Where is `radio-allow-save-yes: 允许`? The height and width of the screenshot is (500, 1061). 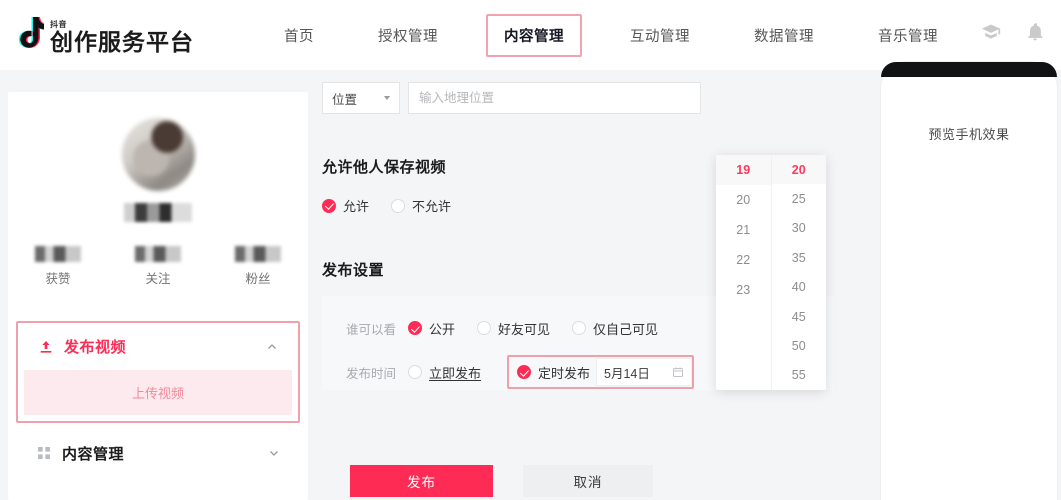 radio-allow-save-yes: 允许 is located at coordinates (345, 205).